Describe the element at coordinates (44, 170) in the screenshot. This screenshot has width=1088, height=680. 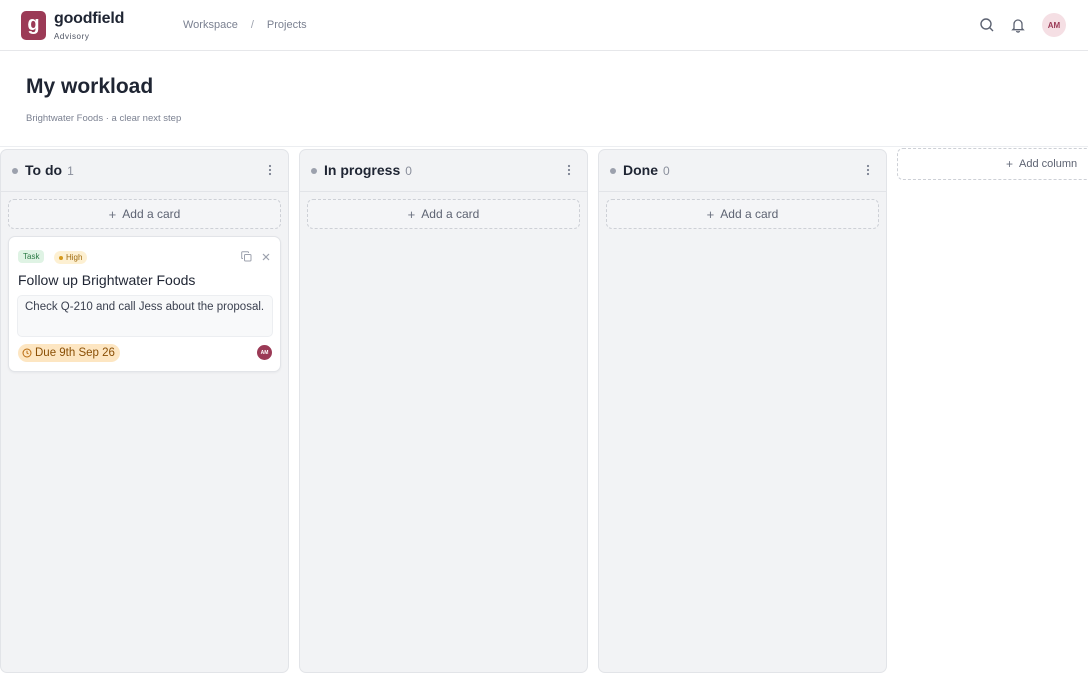
I see `column-title-text: To do` at that location.